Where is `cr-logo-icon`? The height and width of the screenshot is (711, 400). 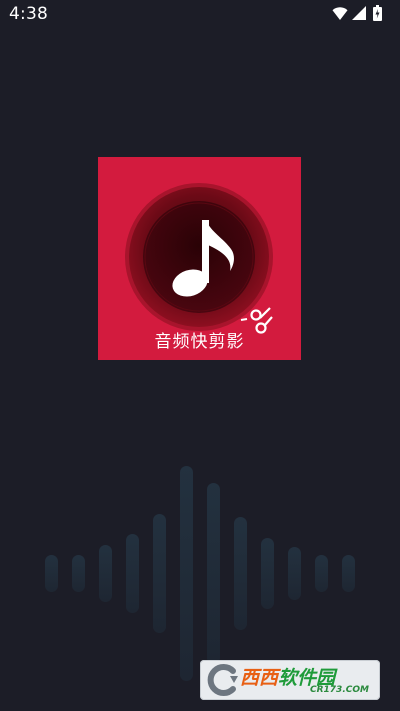
cr-logo-icon is located at coordinates (222, 680).